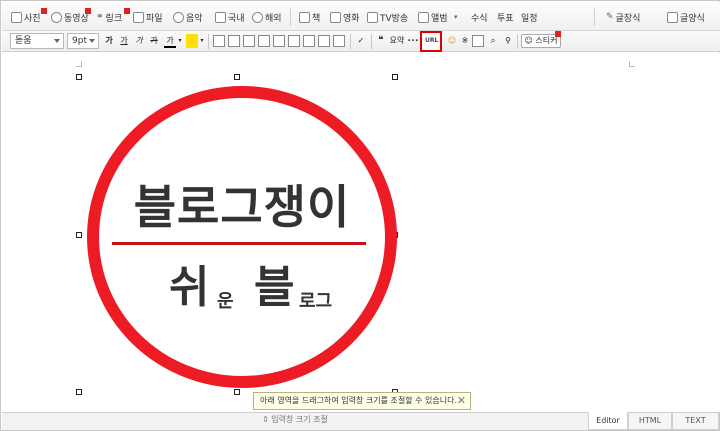  Describe the element at coordinates (335, 17) in the screenshot. I see `film-icon` at that location.